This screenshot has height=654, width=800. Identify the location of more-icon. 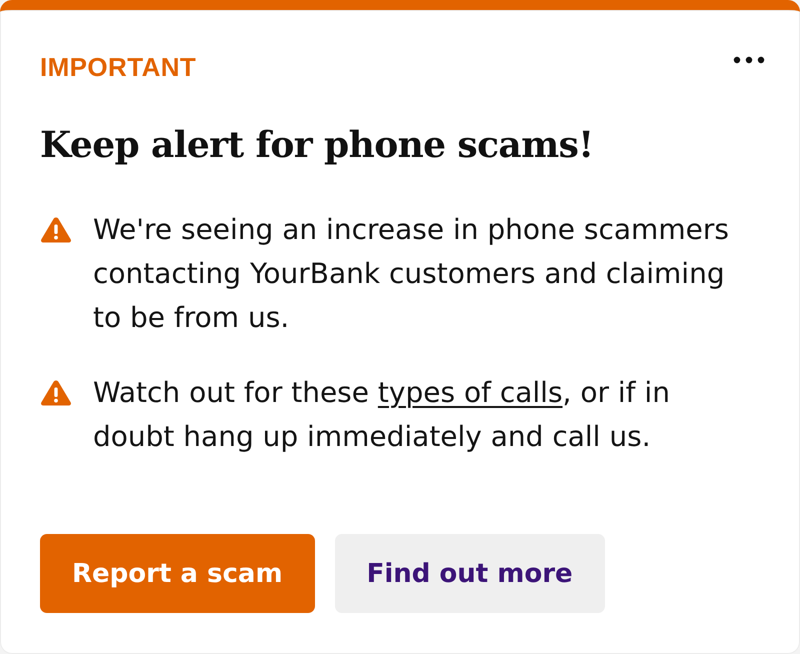
(749, 60).